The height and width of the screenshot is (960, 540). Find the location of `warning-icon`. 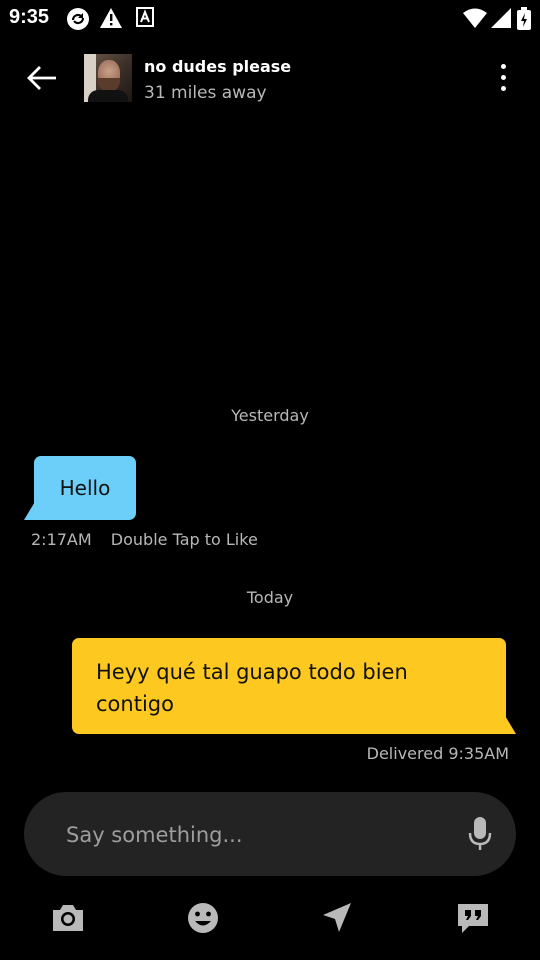

warning-icon is located at coordinates (111, 18).